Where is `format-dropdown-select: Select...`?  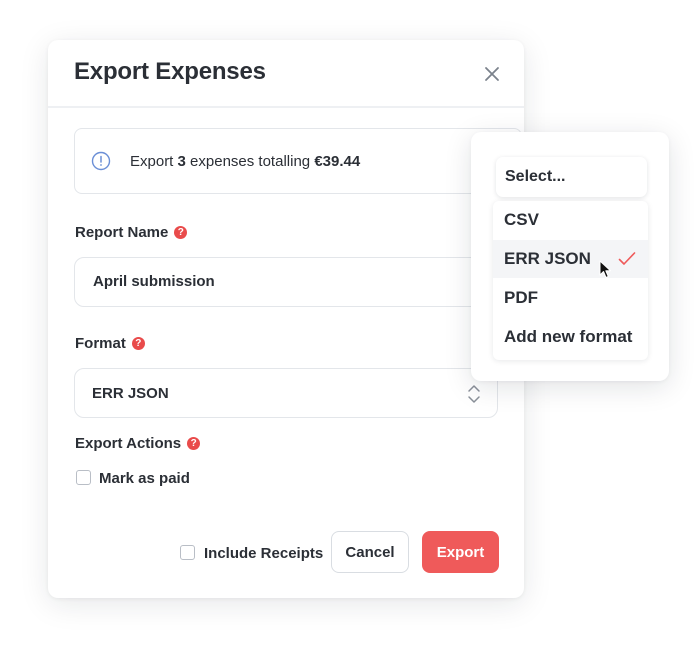 format-dropdown-select: Select... is located at coordinates (571, 177).